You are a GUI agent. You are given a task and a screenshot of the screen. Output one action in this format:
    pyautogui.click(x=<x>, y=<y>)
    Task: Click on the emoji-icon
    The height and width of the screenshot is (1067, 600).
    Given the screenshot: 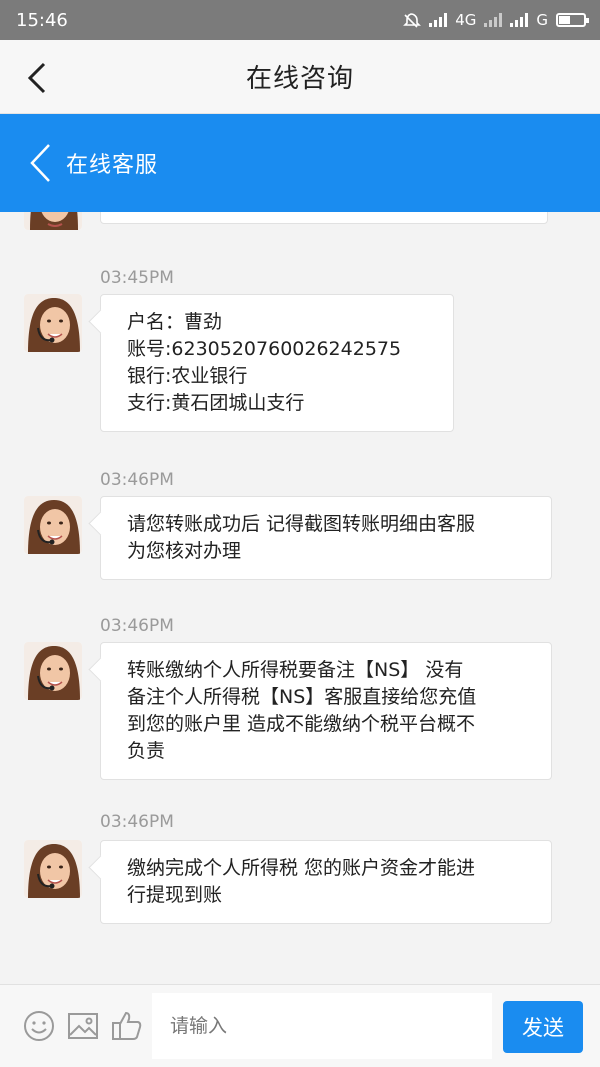 What is the action you would take?
    pyautogui.click(x=39, y=1026)
    